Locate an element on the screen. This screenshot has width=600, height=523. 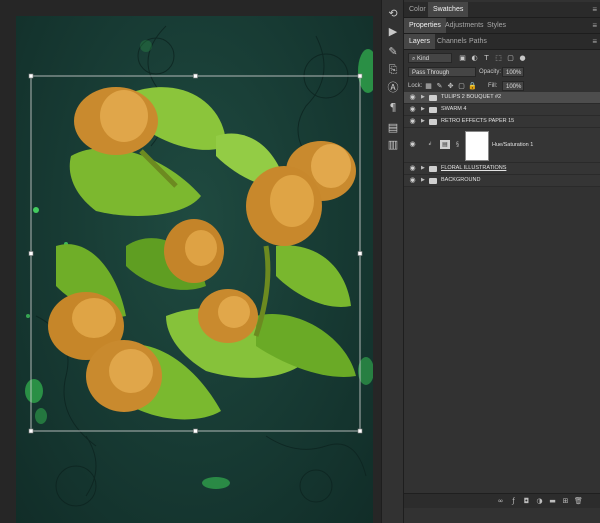
panel-icon-strip: ⟲ ▶ ✎ ⎘ Ⓐ ¶ ▤ ▥ is located at coordinates (392, 261).